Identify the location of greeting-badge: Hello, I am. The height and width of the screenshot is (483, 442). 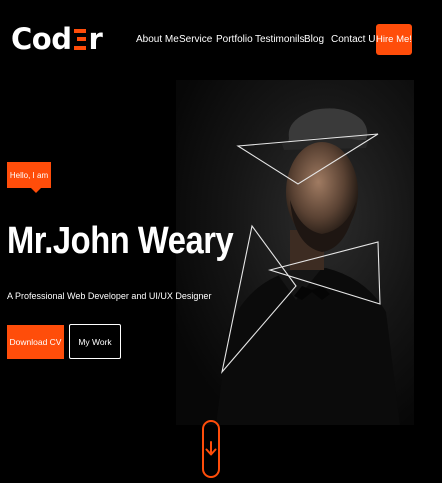
(29, 177).